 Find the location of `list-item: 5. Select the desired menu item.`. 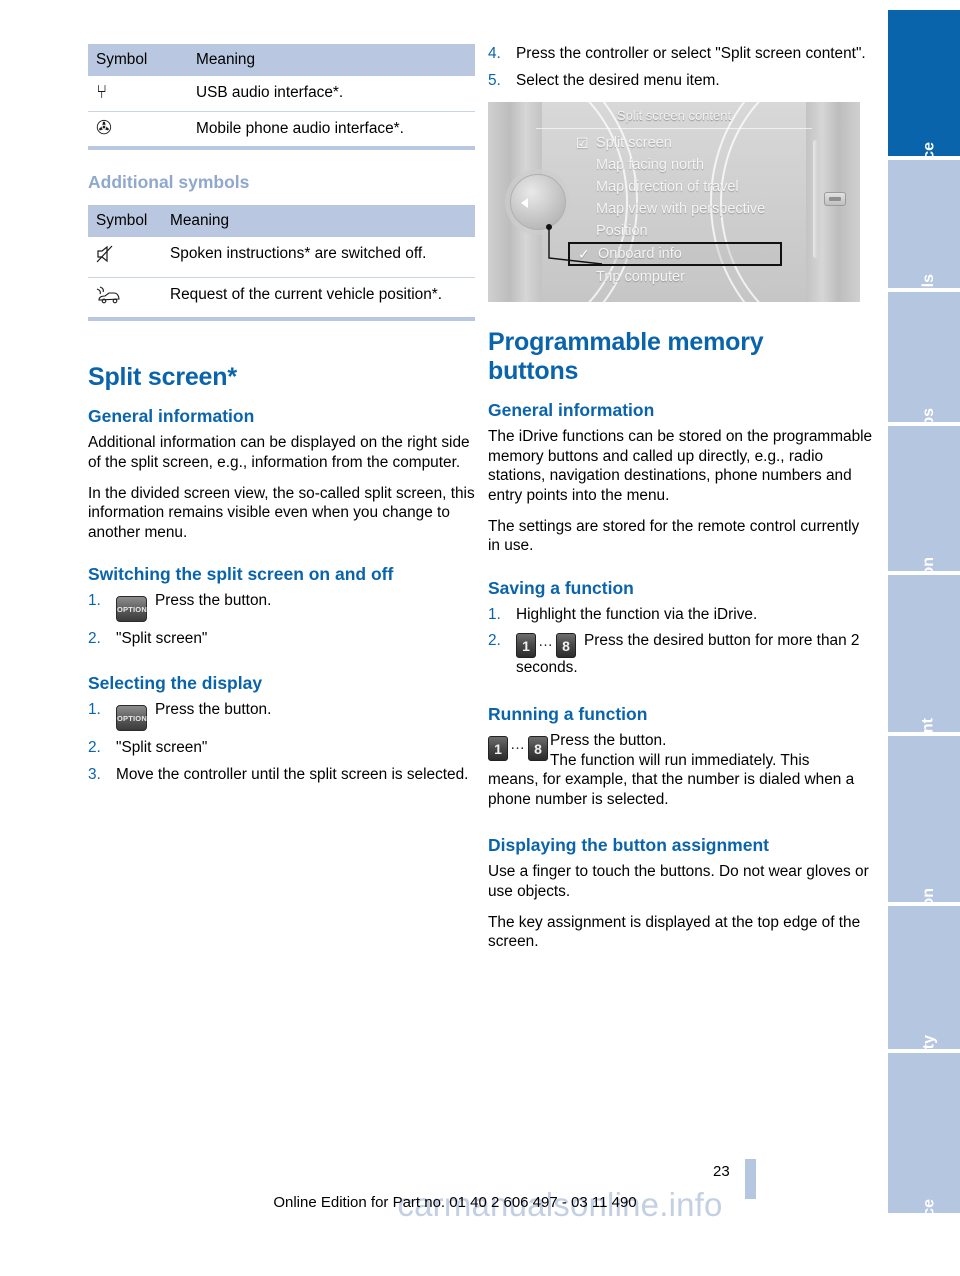

list-item: 5. Select the desired menu item. is located at coordinates (681, 81).